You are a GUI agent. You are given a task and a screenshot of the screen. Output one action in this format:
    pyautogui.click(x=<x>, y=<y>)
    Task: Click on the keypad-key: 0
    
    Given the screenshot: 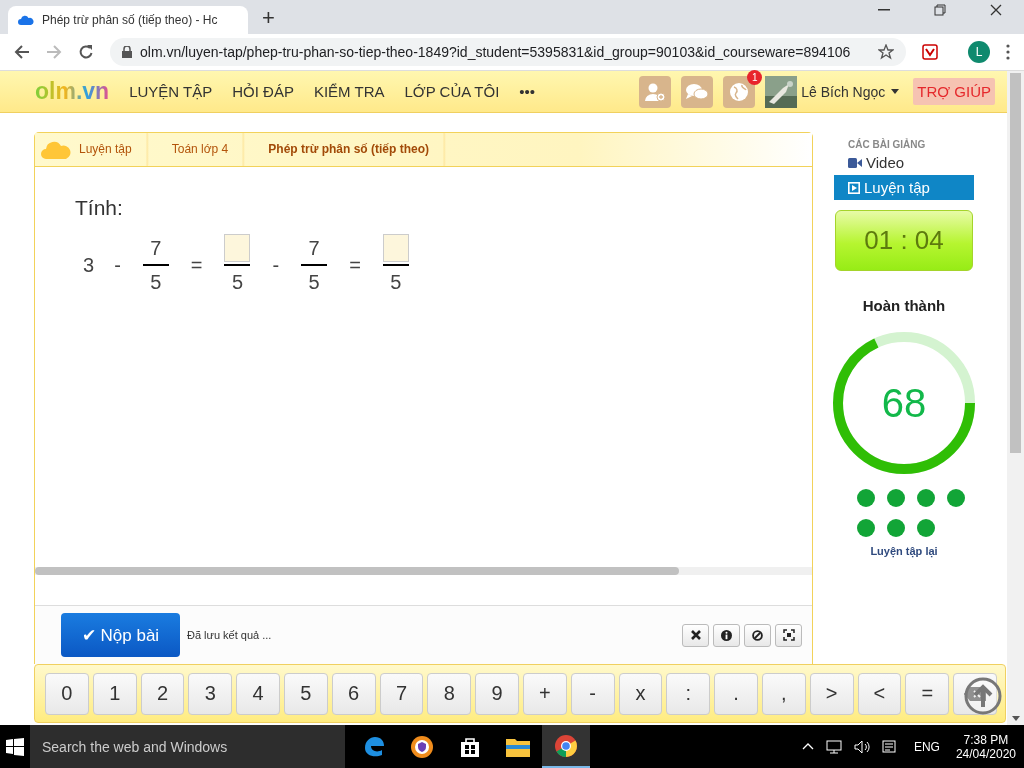 What is the action you would take?
    pyautogui.click(x=67, y=693)
    